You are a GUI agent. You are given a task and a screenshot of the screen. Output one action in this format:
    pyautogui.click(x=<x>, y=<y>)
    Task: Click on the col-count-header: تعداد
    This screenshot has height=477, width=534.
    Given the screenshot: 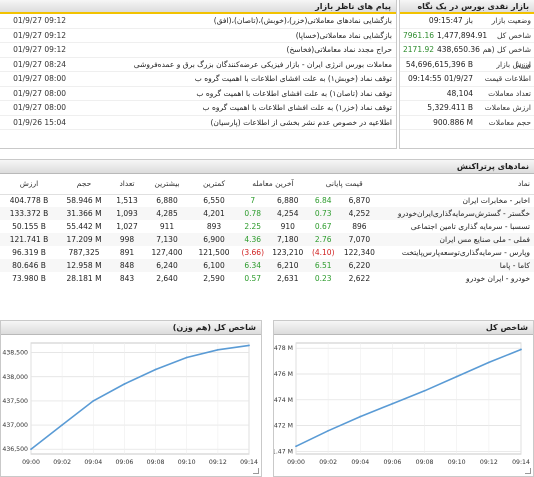 What is the action you would take?
    pyautogui.click(x=127, y=184)
    